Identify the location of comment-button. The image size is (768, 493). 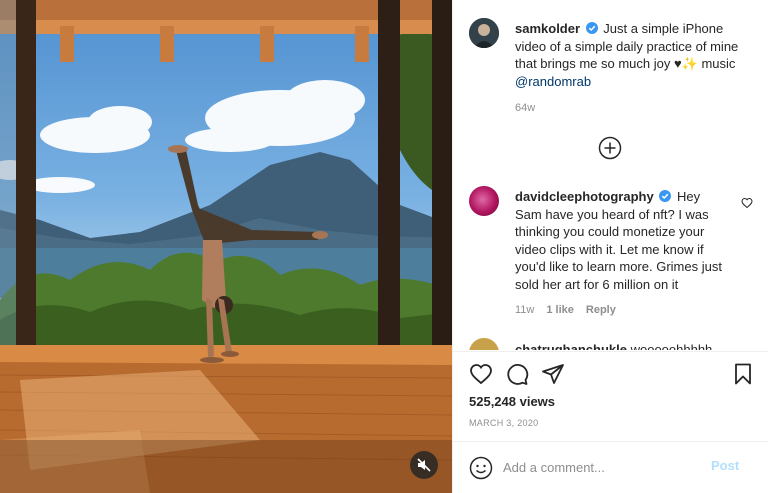
(517, 376).